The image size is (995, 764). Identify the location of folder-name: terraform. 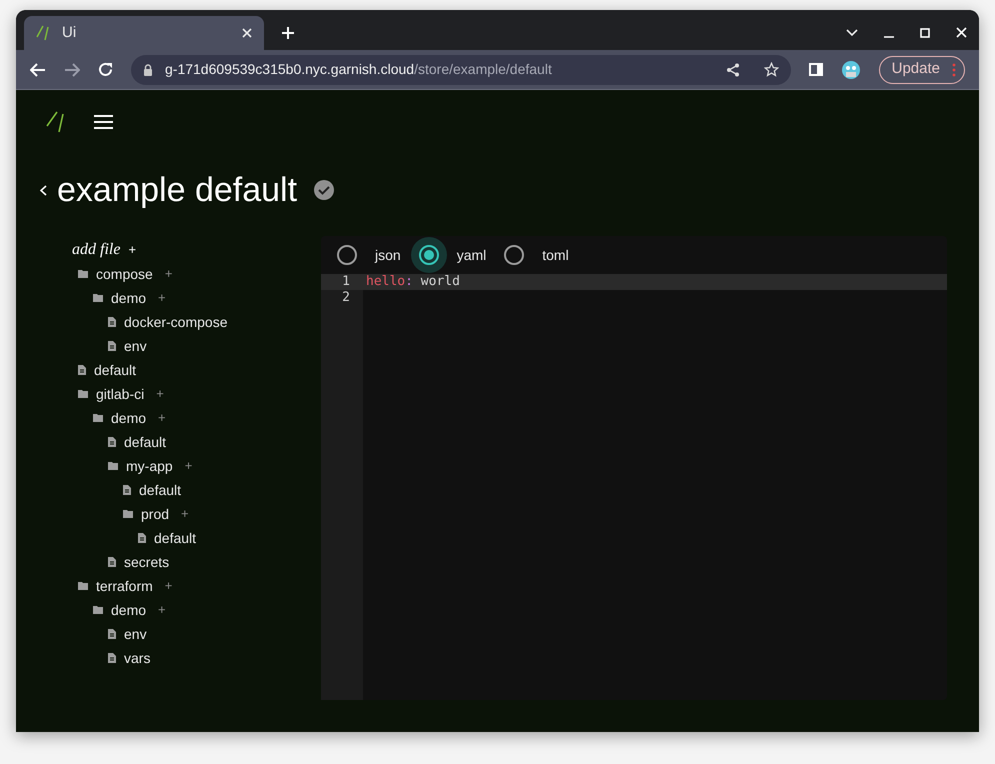
(124, 586).